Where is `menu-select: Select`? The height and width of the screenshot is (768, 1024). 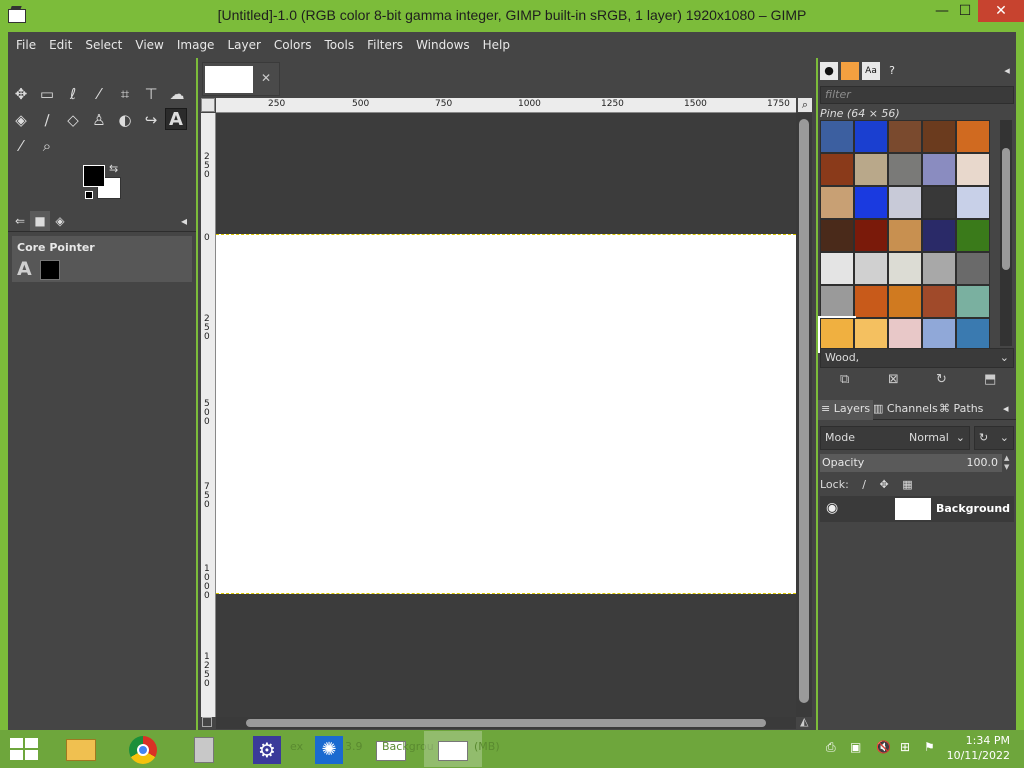 menu-select: Select is located at coordinates (102, 42).